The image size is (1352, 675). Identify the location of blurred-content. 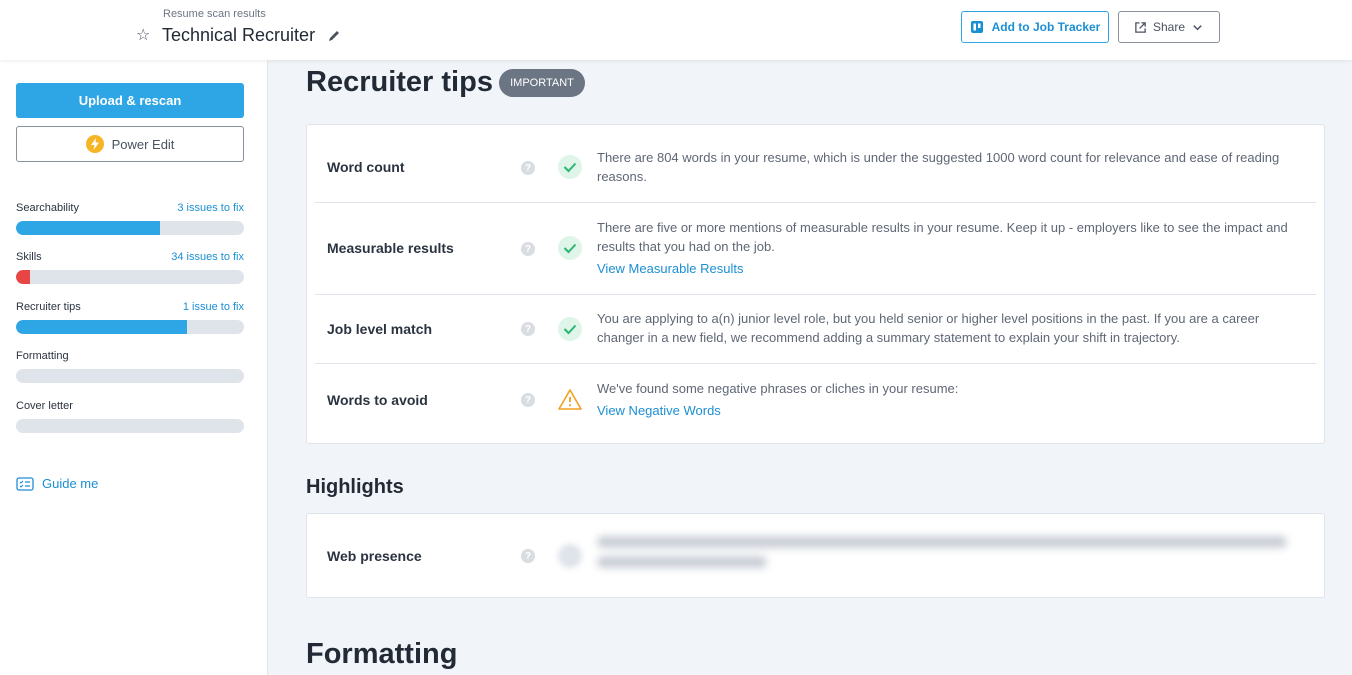
(947, 556).